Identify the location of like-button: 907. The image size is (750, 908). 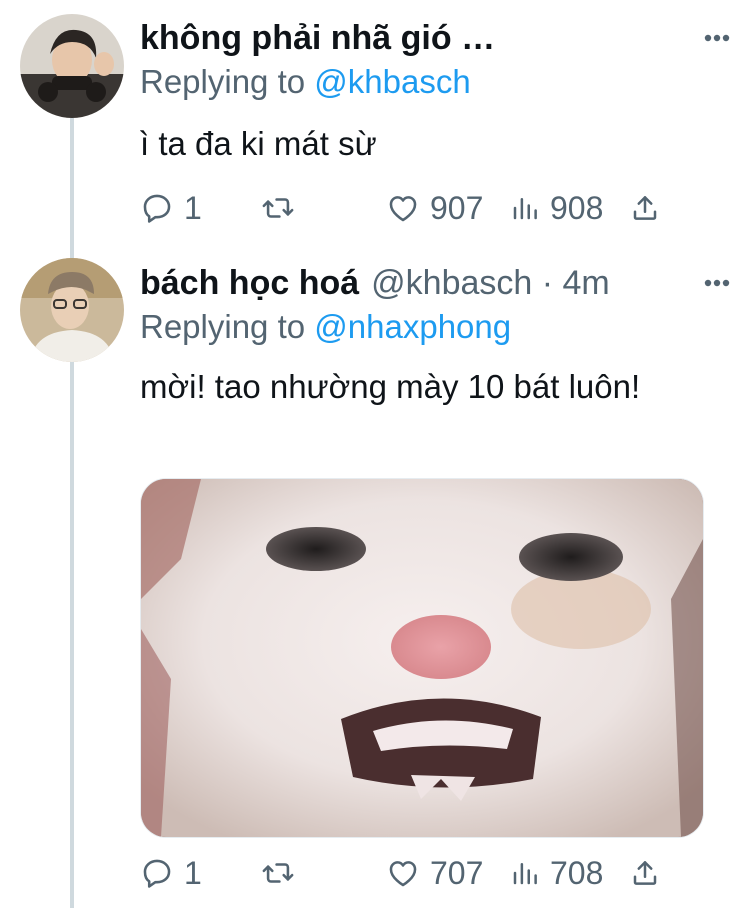
(434, 208).